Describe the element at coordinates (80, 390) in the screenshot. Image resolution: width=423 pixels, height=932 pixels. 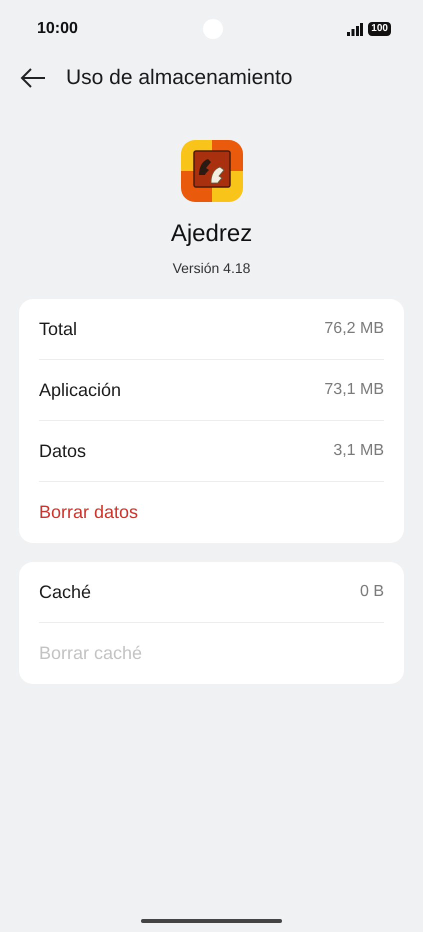
I see `row-label: Aplicación` at that location.